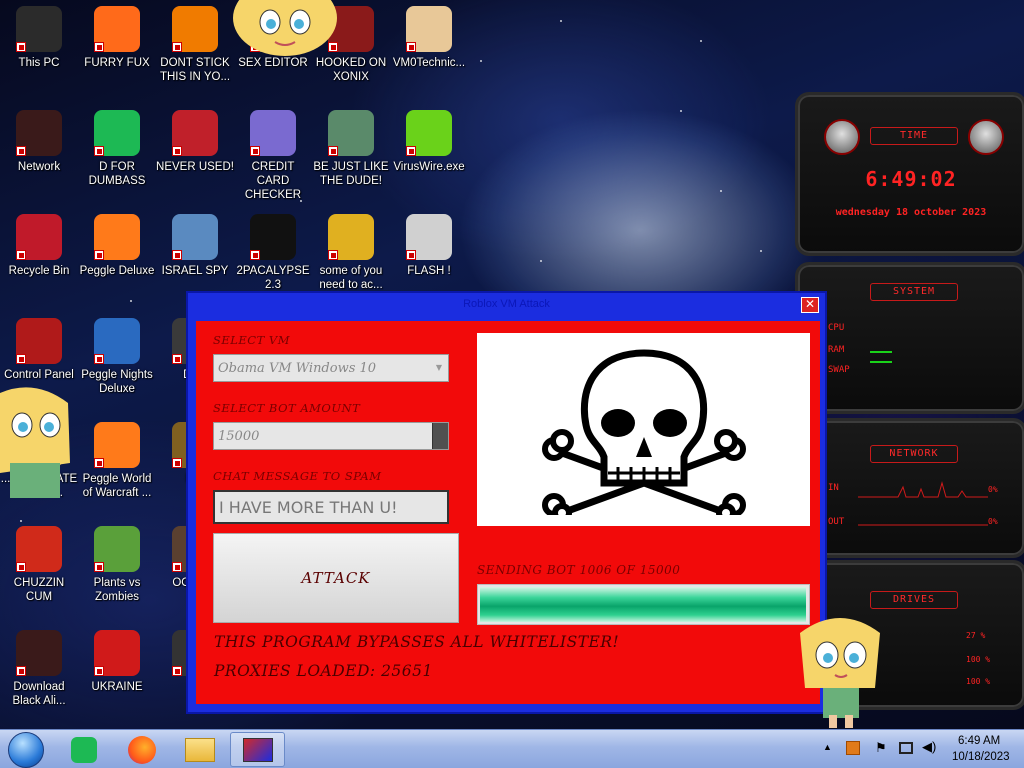 The height and width of the screenshot is (768, 1024). What do you see at coordinates (297, 368) in the screenshot?
I see `vm-select-value: Obama VM Windows 10` at bounding box center [297, 368].